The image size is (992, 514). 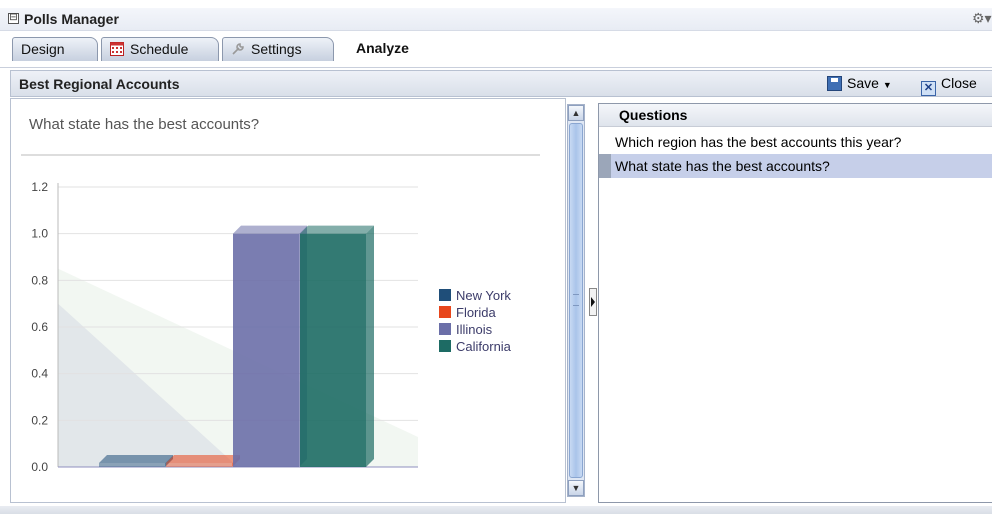 I want to click on bar-illinois, so click(x=266, y=350).